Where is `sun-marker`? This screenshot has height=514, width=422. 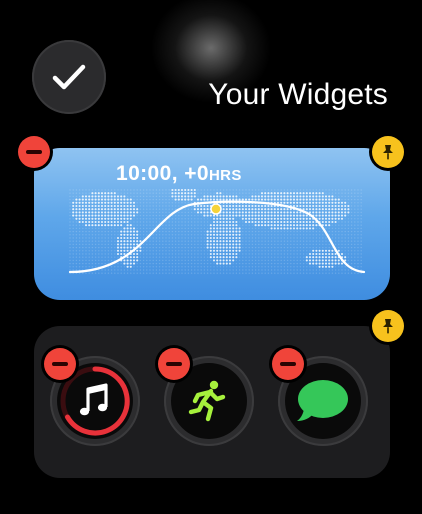 sun-marker is located at coordinates (216, 209).